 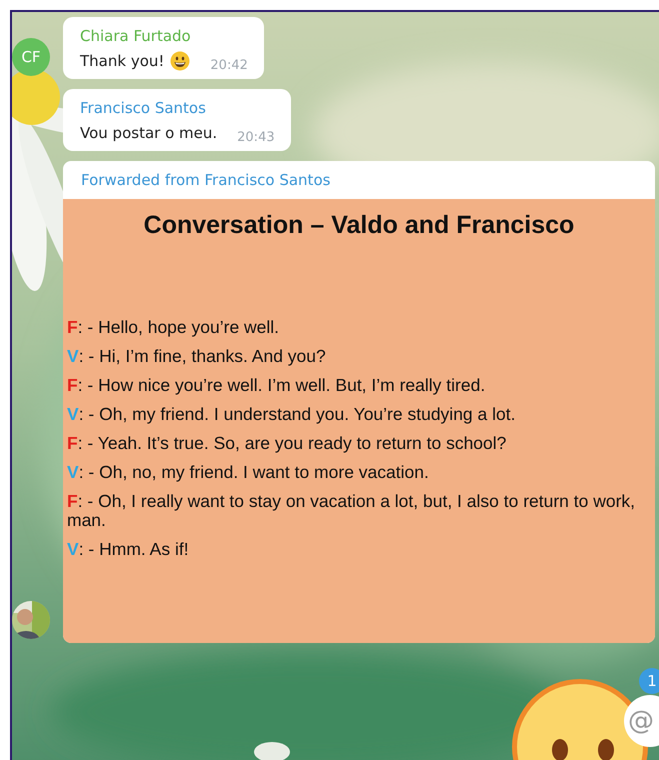 What do you see at coordinates (143, 108) in the screenshot?
I see `sender-name: Francisco Santos` at bounding box center [143, 108].